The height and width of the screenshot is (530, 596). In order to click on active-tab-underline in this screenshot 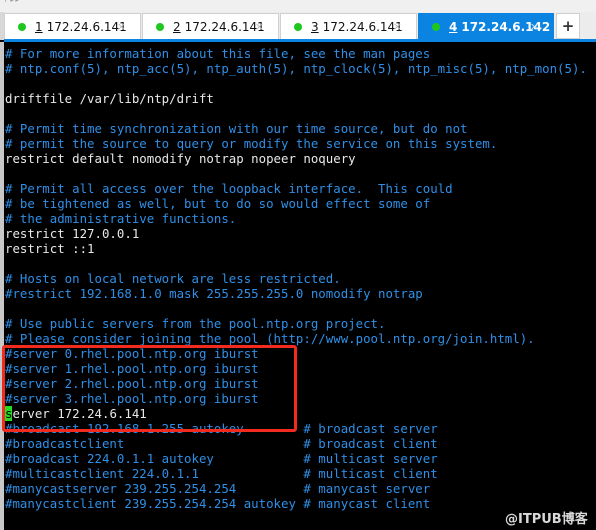, I will do `click(300, 40)`.